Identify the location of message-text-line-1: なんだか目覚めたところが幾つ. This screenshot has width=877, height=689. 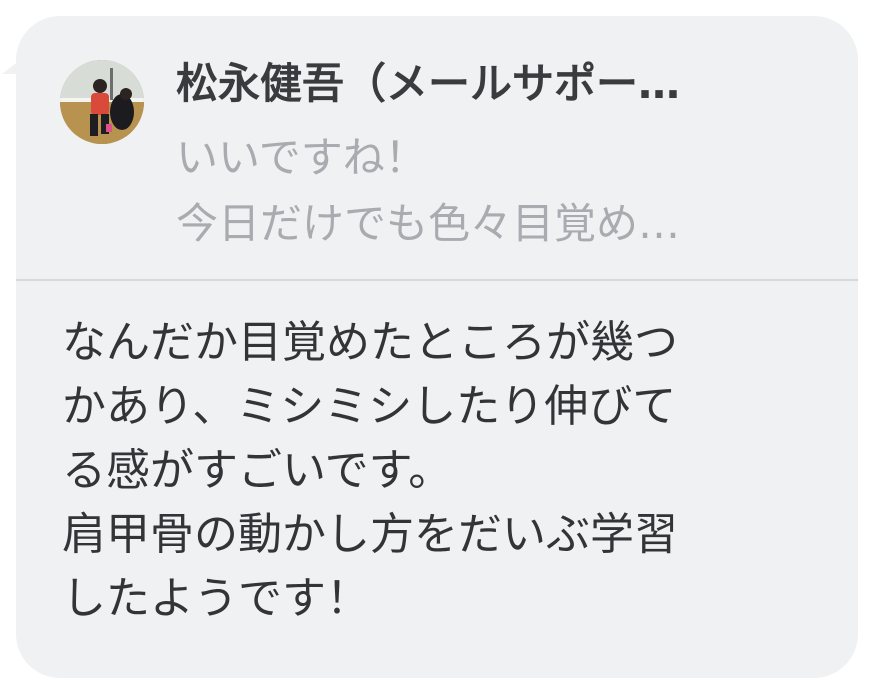
(370, 342).